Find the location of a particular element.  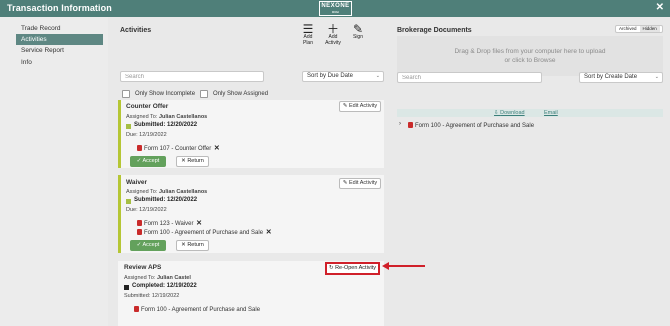

activities-search-input is located at coordinates (192, 76).